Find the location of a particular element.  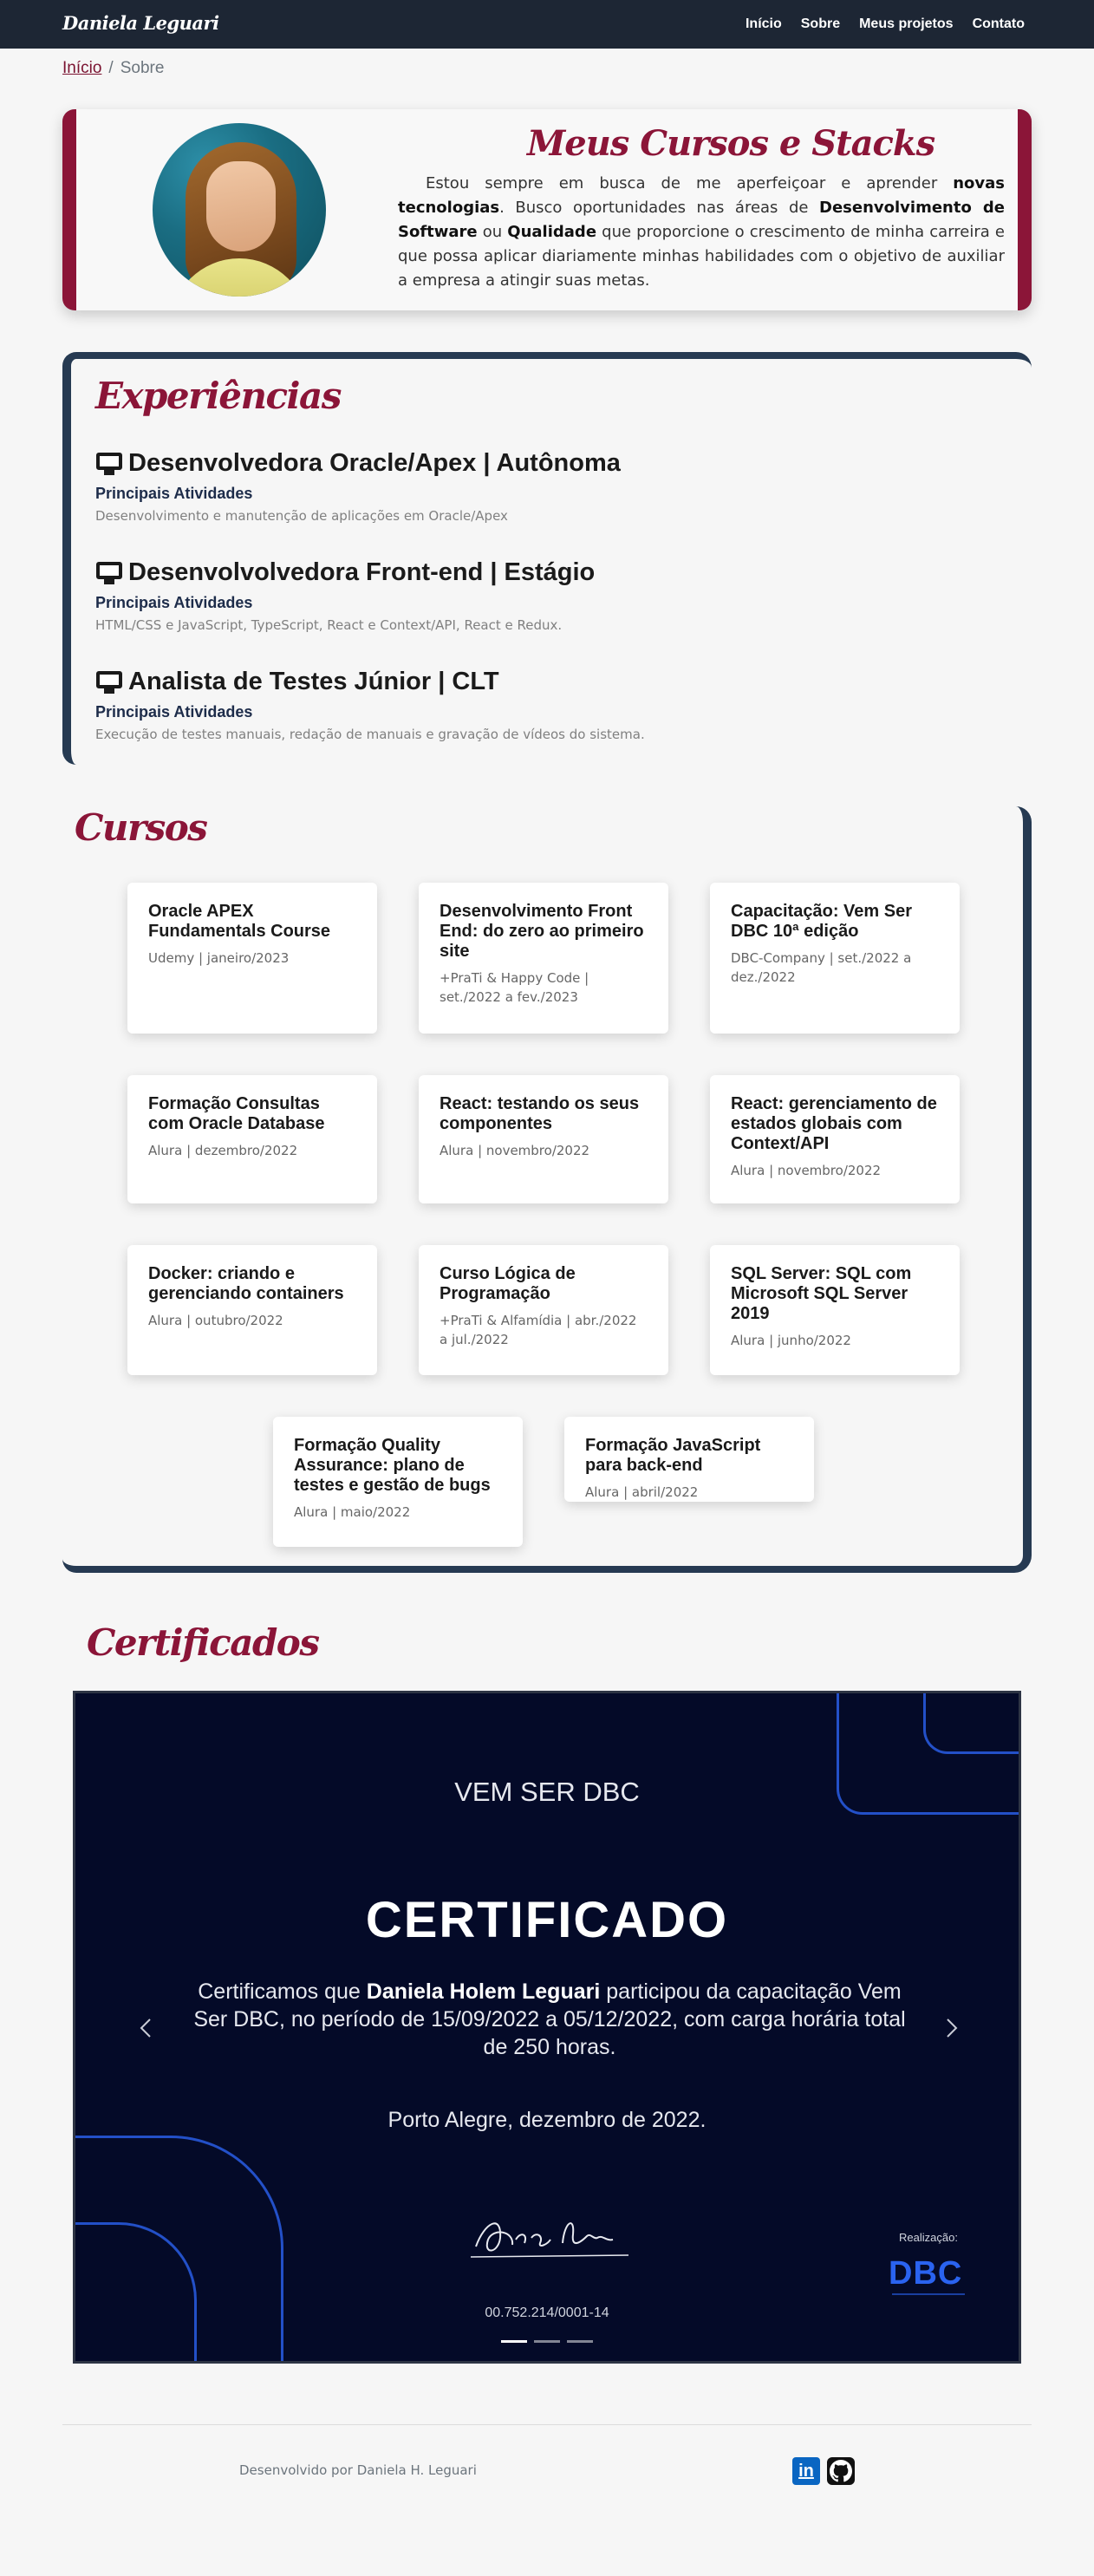

courses-title: Cursos is located at coordinates (141, 828).